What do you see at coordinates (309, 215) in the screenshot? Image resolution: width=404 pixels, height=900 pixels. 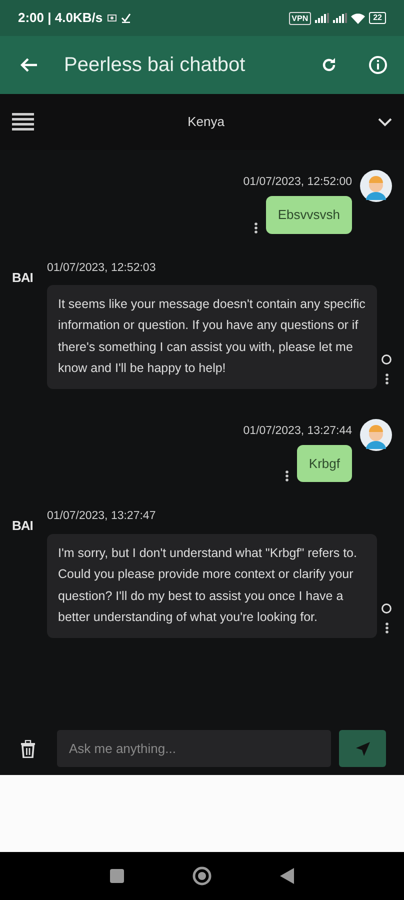 I see `user-message: Ebsvvsvsh` at bounding box center [309, 215].